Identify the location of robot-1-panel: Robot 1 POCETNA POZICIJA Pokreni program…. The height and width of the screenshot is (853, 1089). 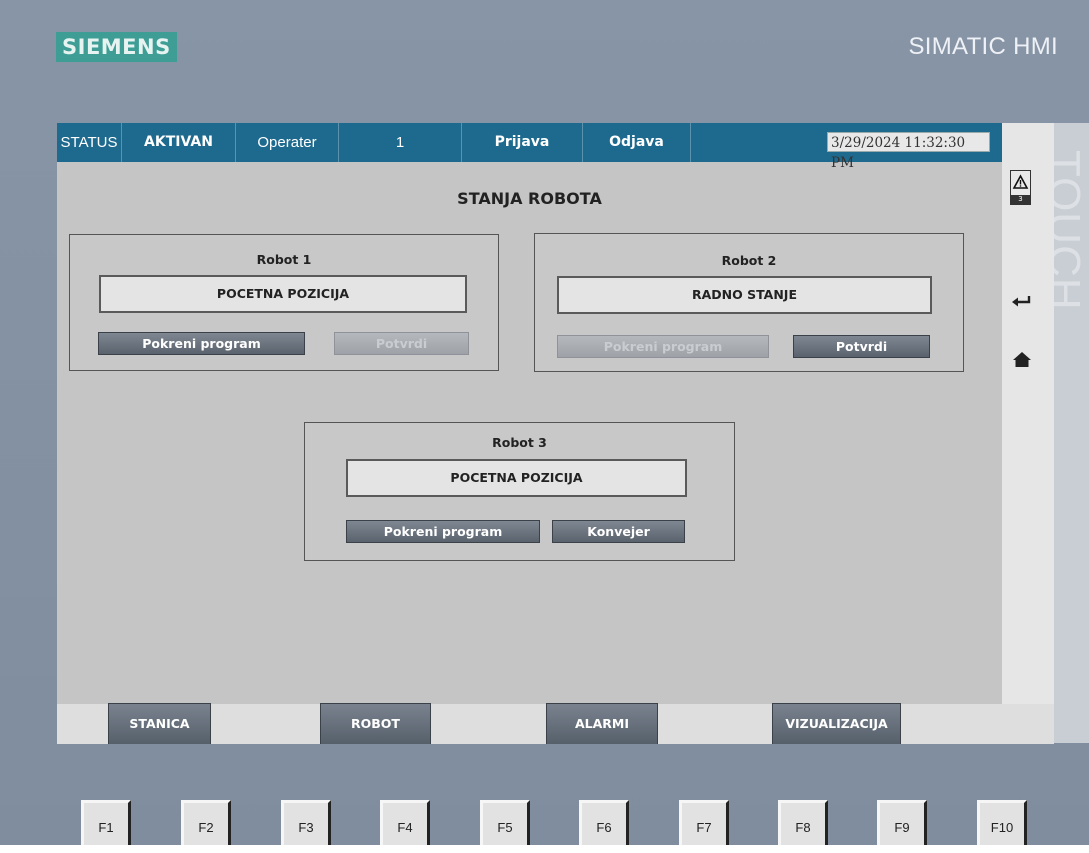
(284, 302).